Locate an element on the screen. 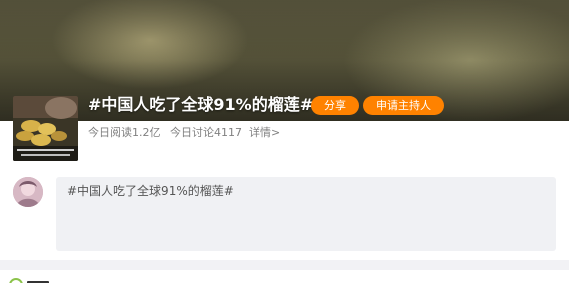  user-avatar is located at coordinates (28, 192).